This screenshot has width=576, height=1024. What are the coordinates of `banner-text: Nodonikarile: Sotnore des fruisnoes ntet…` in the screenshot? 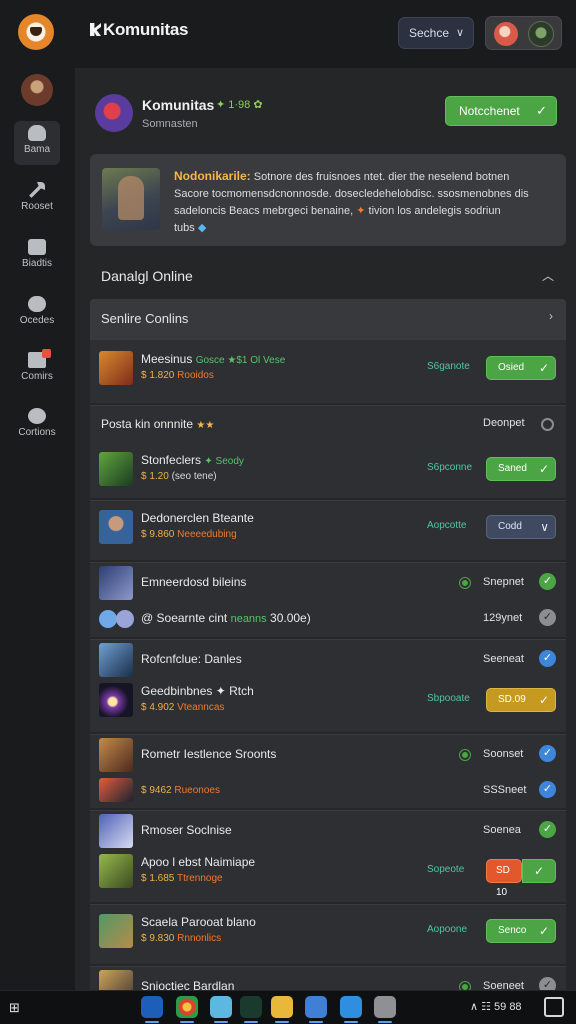 It's located at (362, 202).